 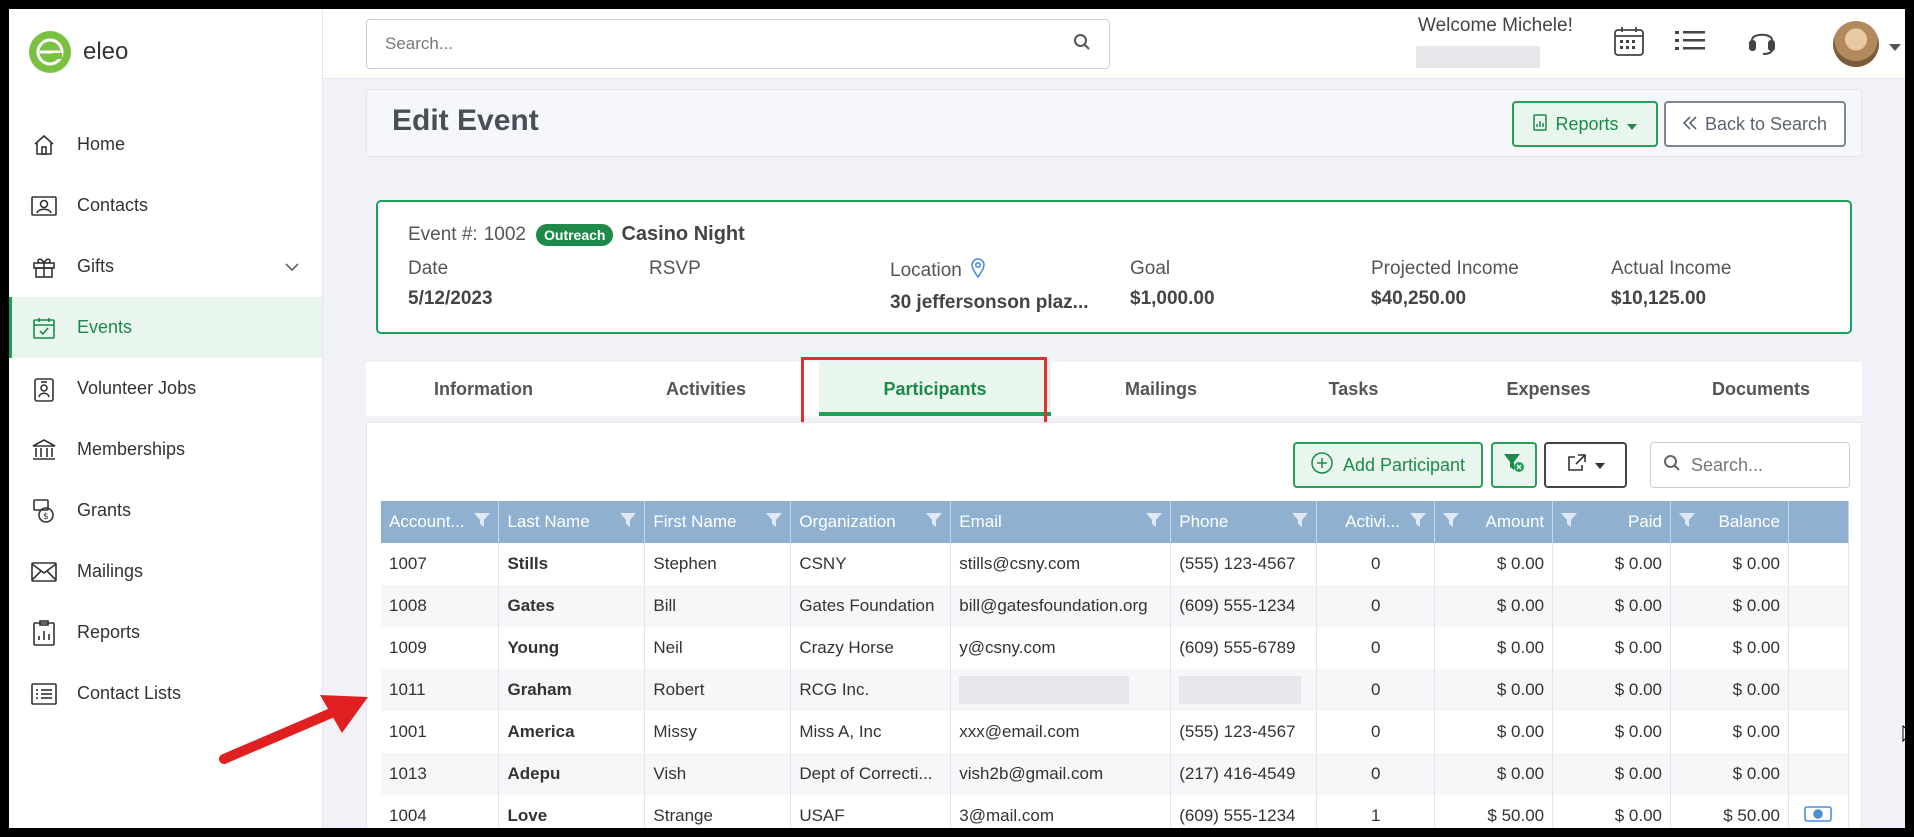 I want to click on export-button, so click(x=1585, y=465).